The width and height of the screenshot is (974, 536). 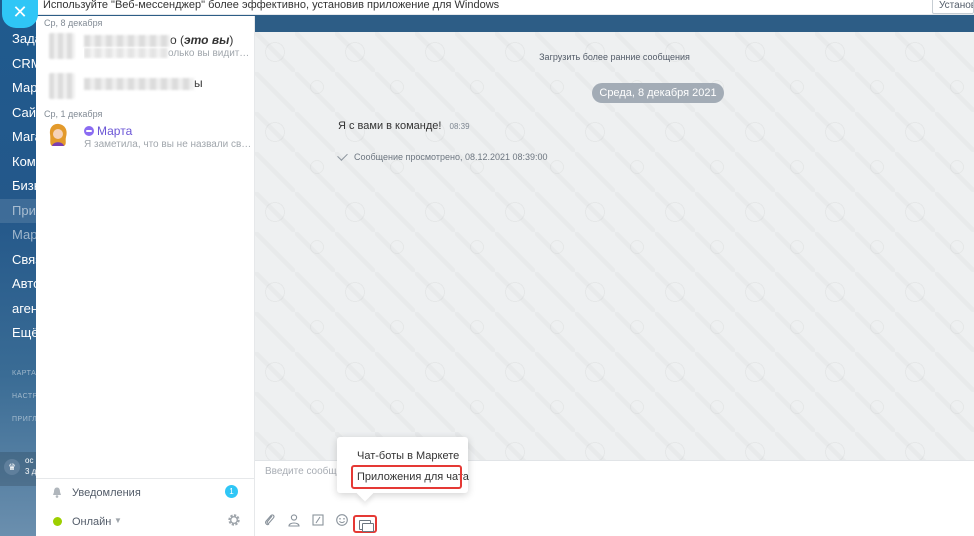 I want to click on nav-item-more: Ещё, so click(x=20, y=333).